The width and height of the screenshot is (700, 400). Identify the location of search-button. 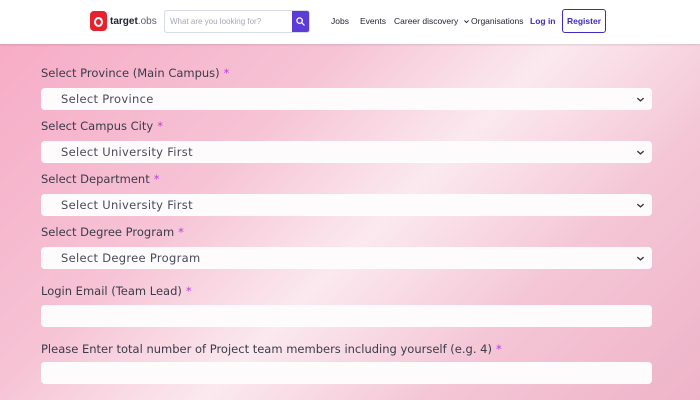
(300, 21).